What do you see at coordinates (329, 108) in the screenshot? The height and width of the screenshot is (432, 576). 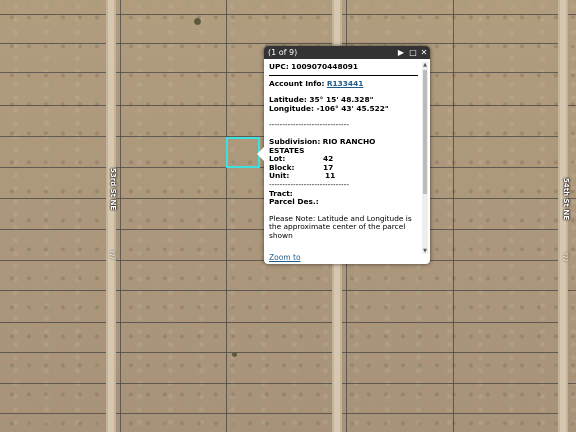 I see `longitude-text: Longitude: -106° 43' 45.522"` at bounding box center [329, 108].